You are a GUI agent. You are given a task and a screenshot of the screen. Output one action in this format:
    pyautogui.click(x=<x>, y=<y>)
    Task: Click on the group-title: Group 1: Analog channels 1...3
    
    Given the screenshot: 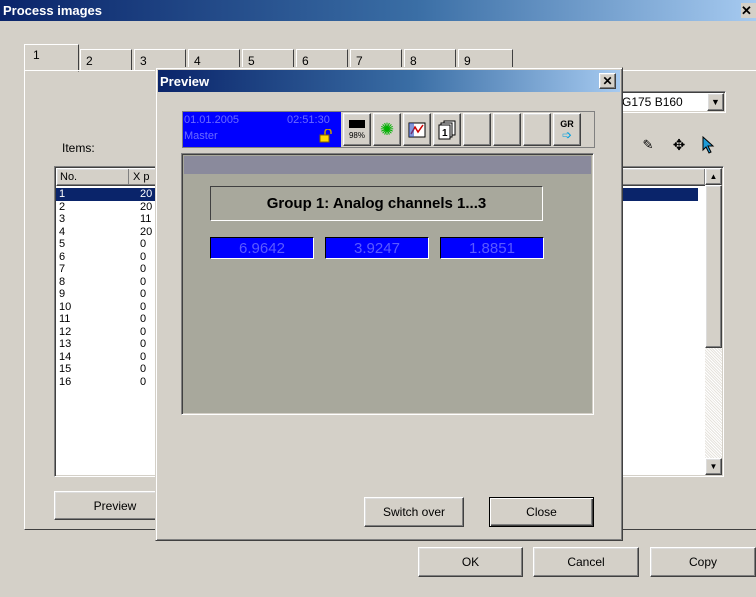 What is the action you would take?
    pyautogui.click(x=376, y=203)
    